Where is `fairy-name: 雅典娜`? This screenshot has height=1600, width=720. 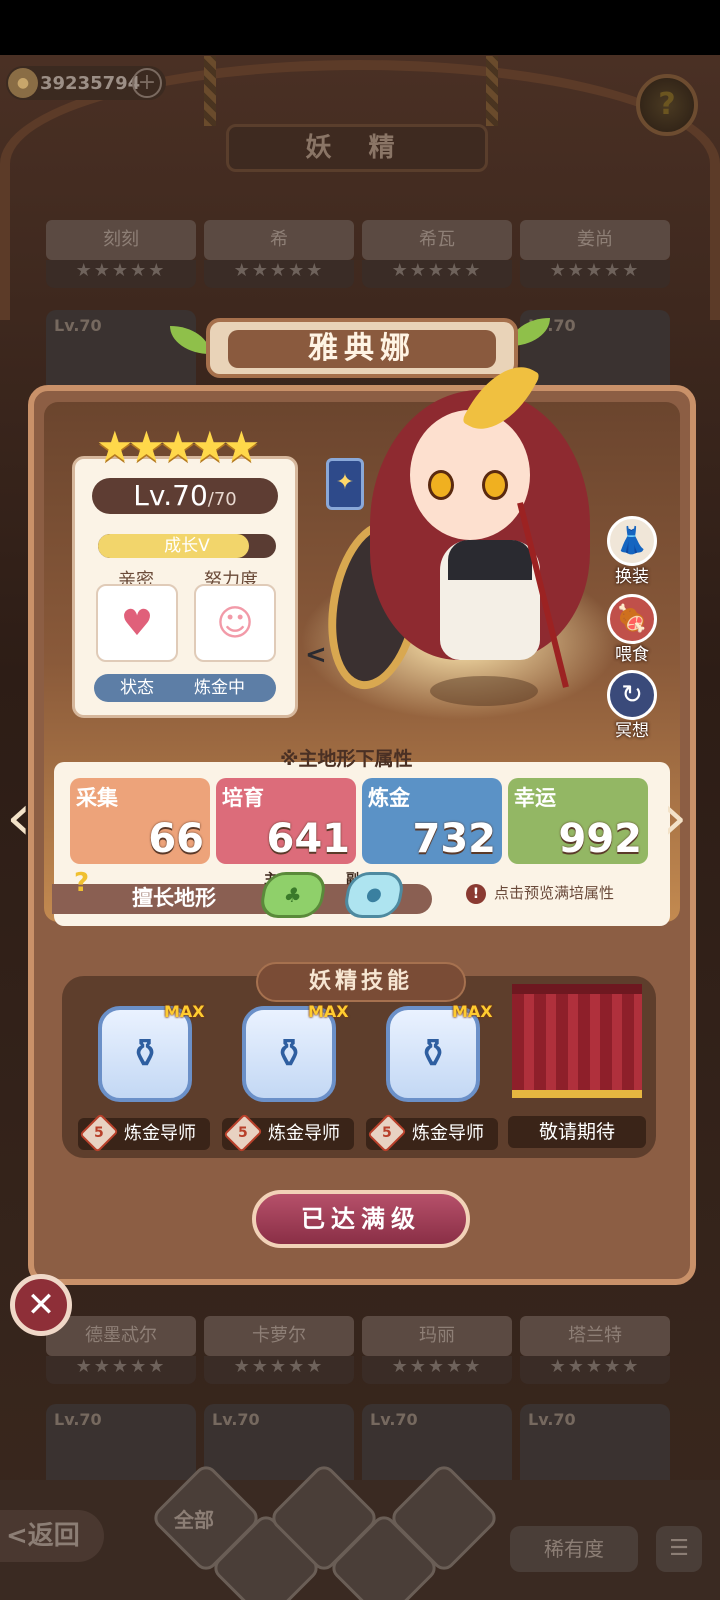
fairy-name: 雅典娜 is located at coordinates (362, 349).